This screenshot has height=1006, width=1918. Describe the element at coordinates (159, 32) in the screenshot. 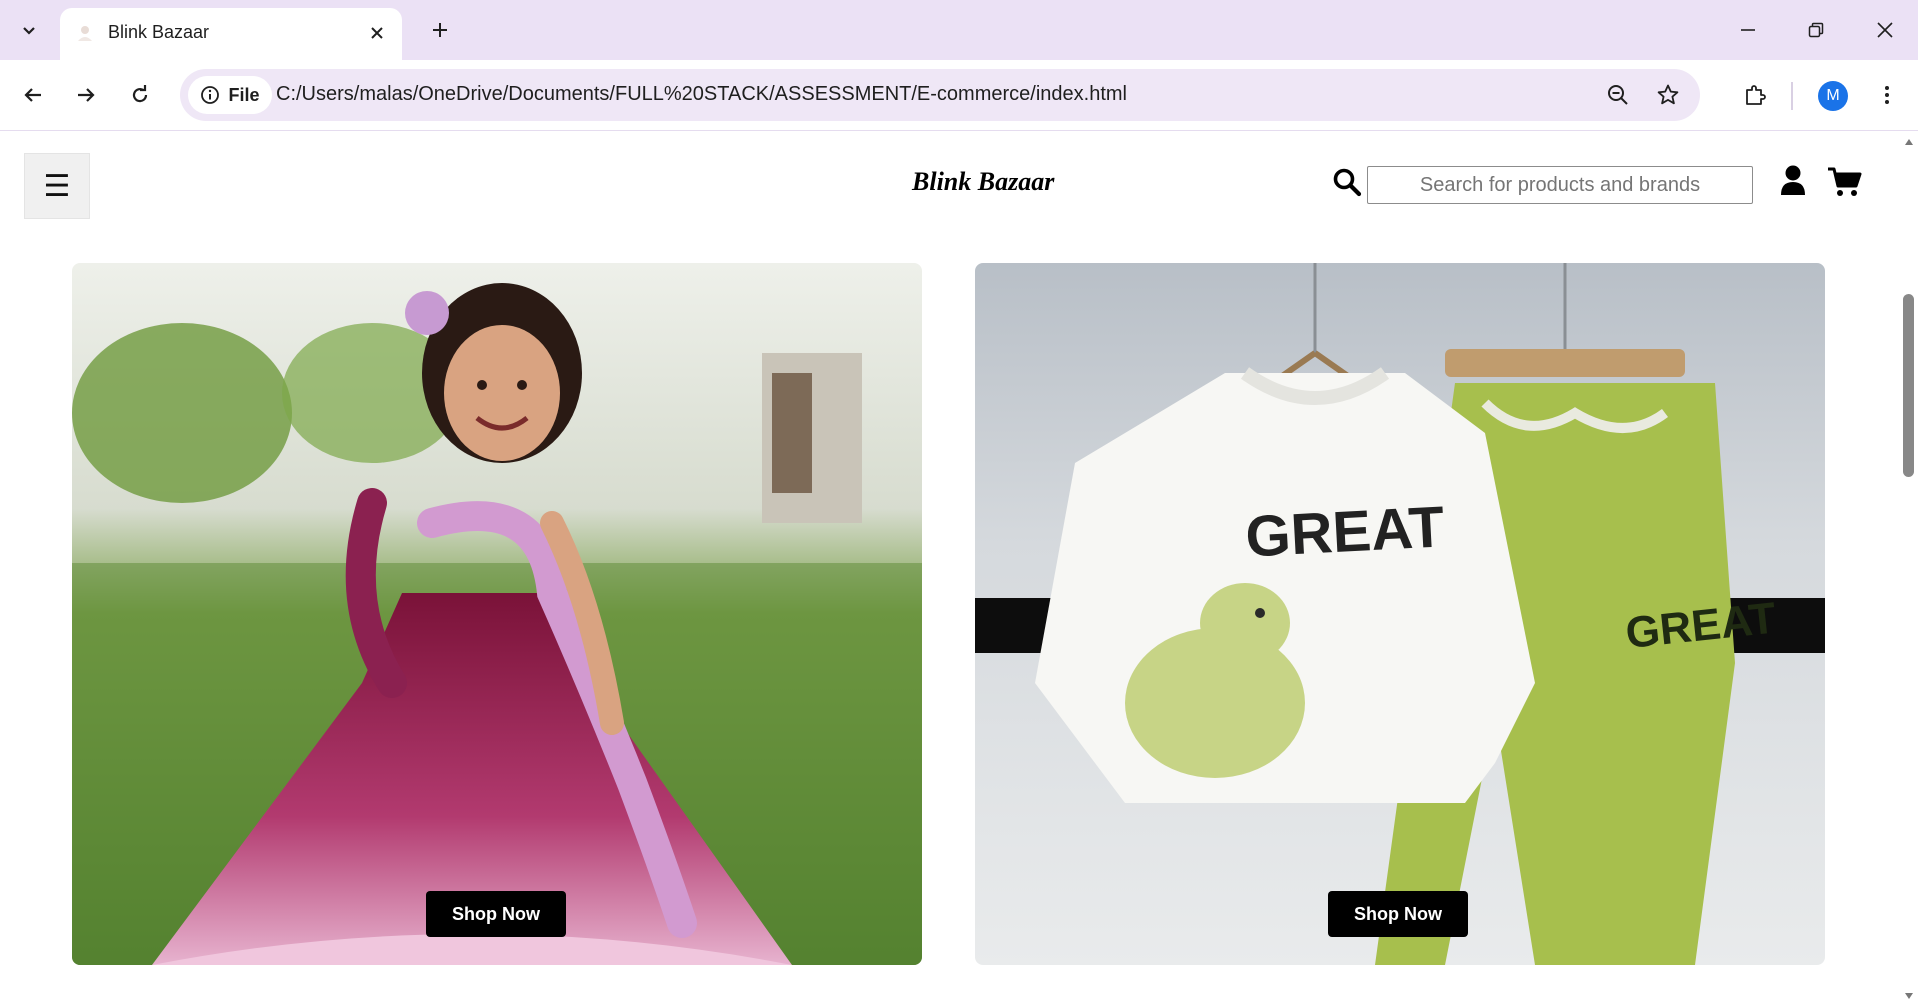

I see `tab-title: Blink Bazaar` at that location.